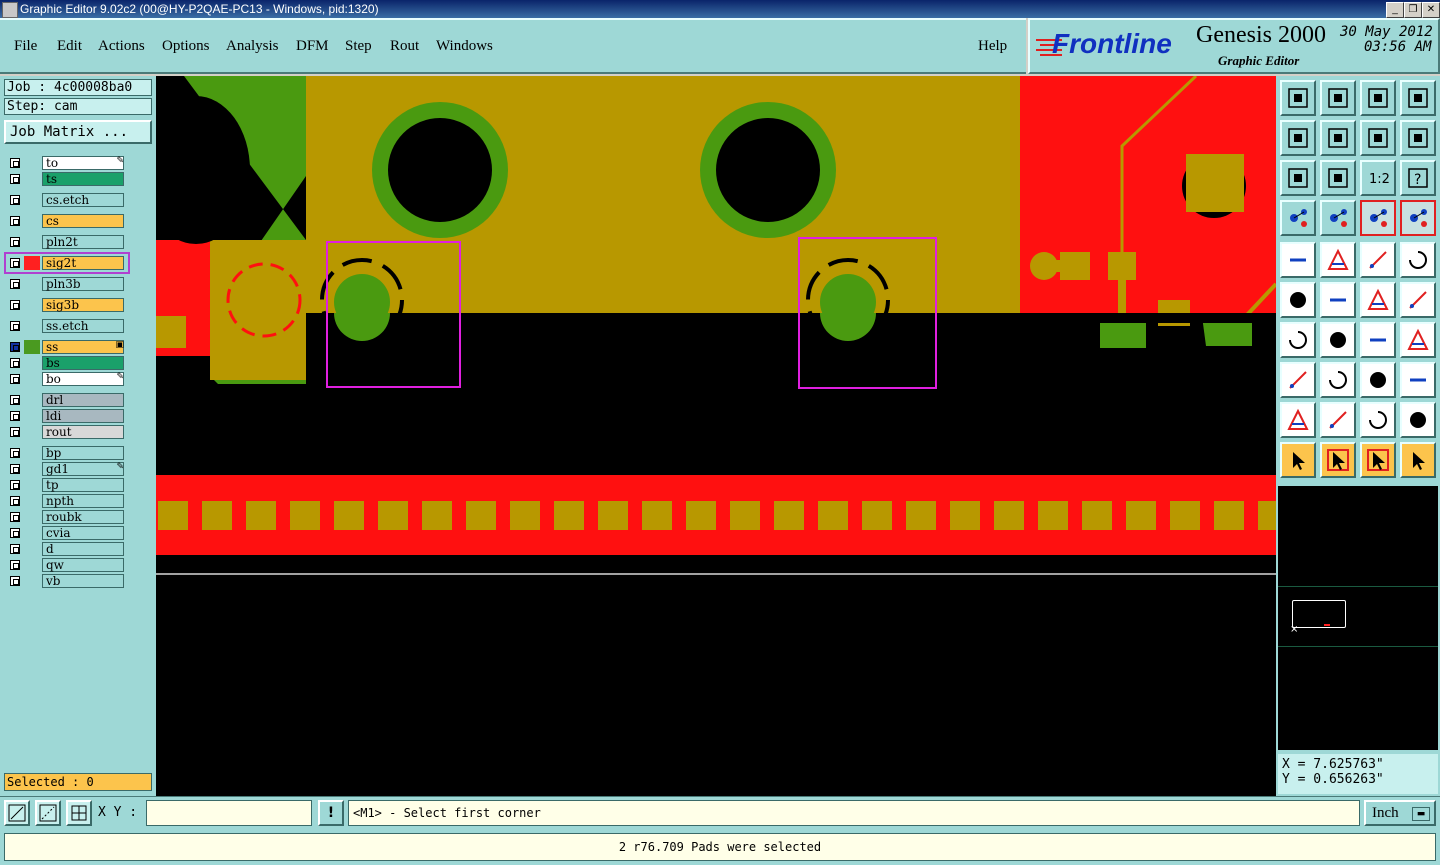 This screenshot has width=1440, height=865. Describe the element at coordinates (1298, 218) in the screenshot. I see `measure-button` at that location.